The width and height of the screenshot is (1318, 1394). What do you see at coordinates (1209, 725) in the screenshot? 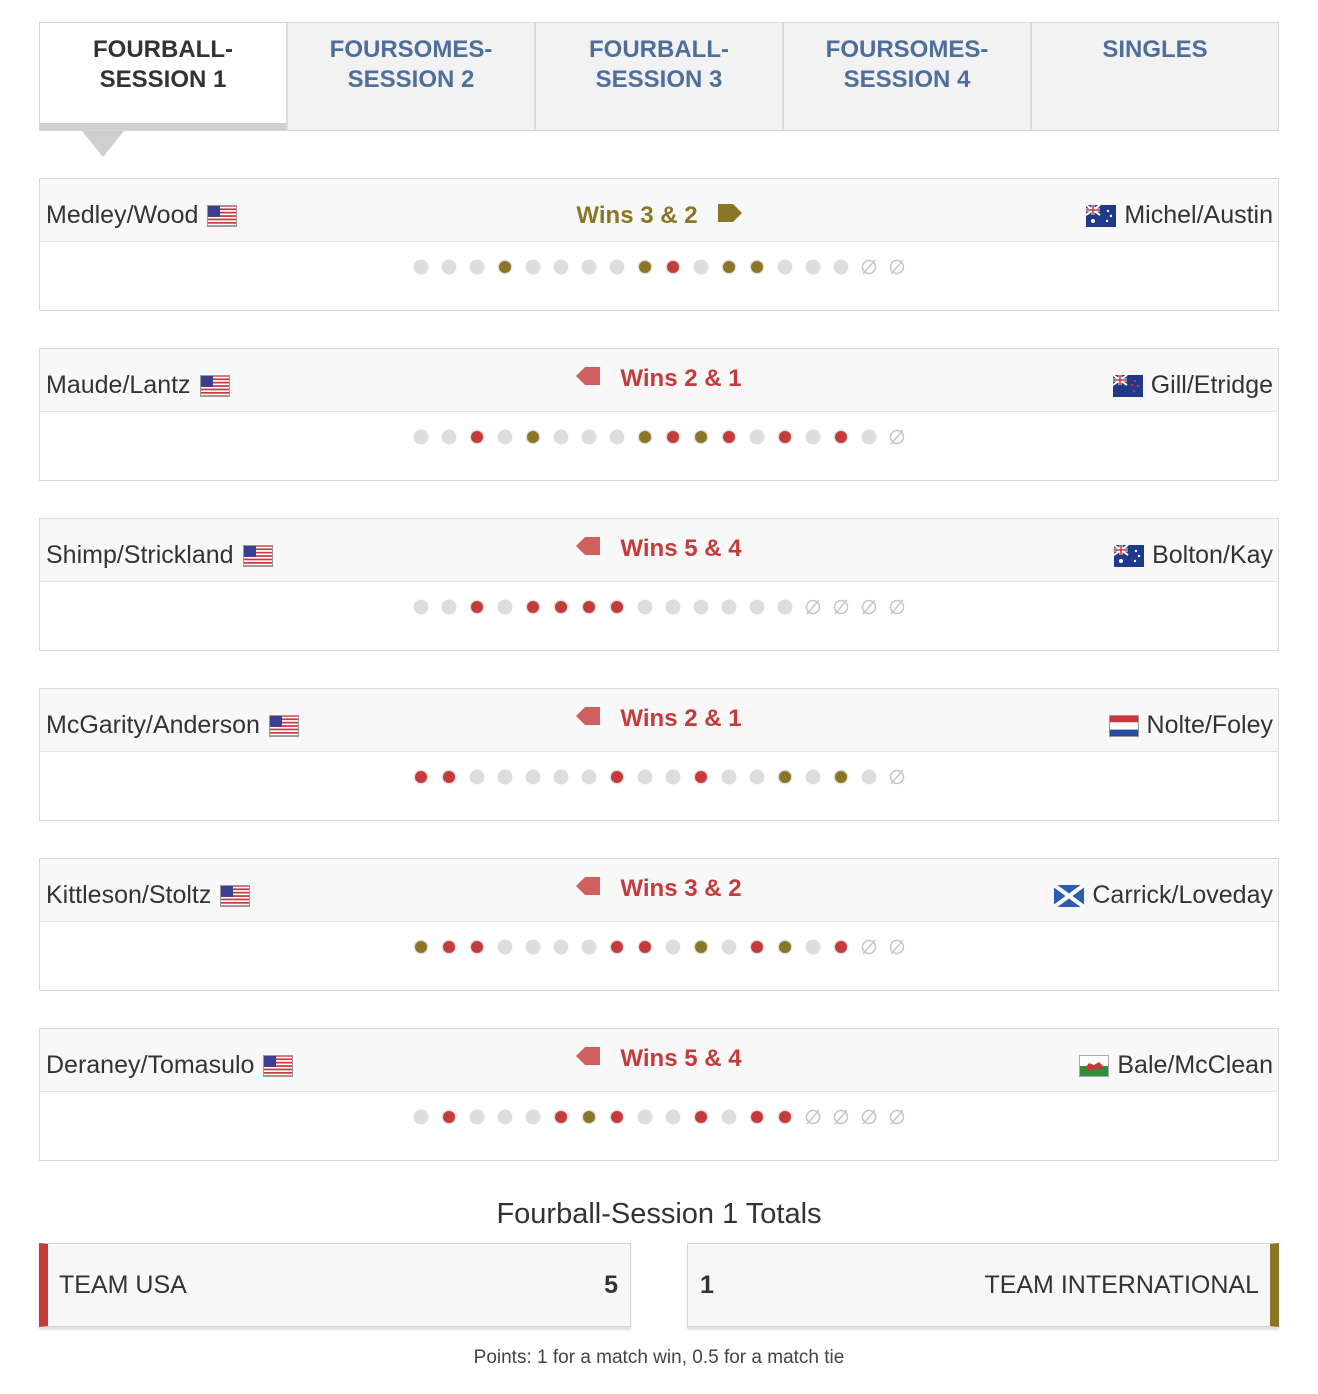
I see `international-team-name: Nolte/Foley` at bounding box center [1209, 725].